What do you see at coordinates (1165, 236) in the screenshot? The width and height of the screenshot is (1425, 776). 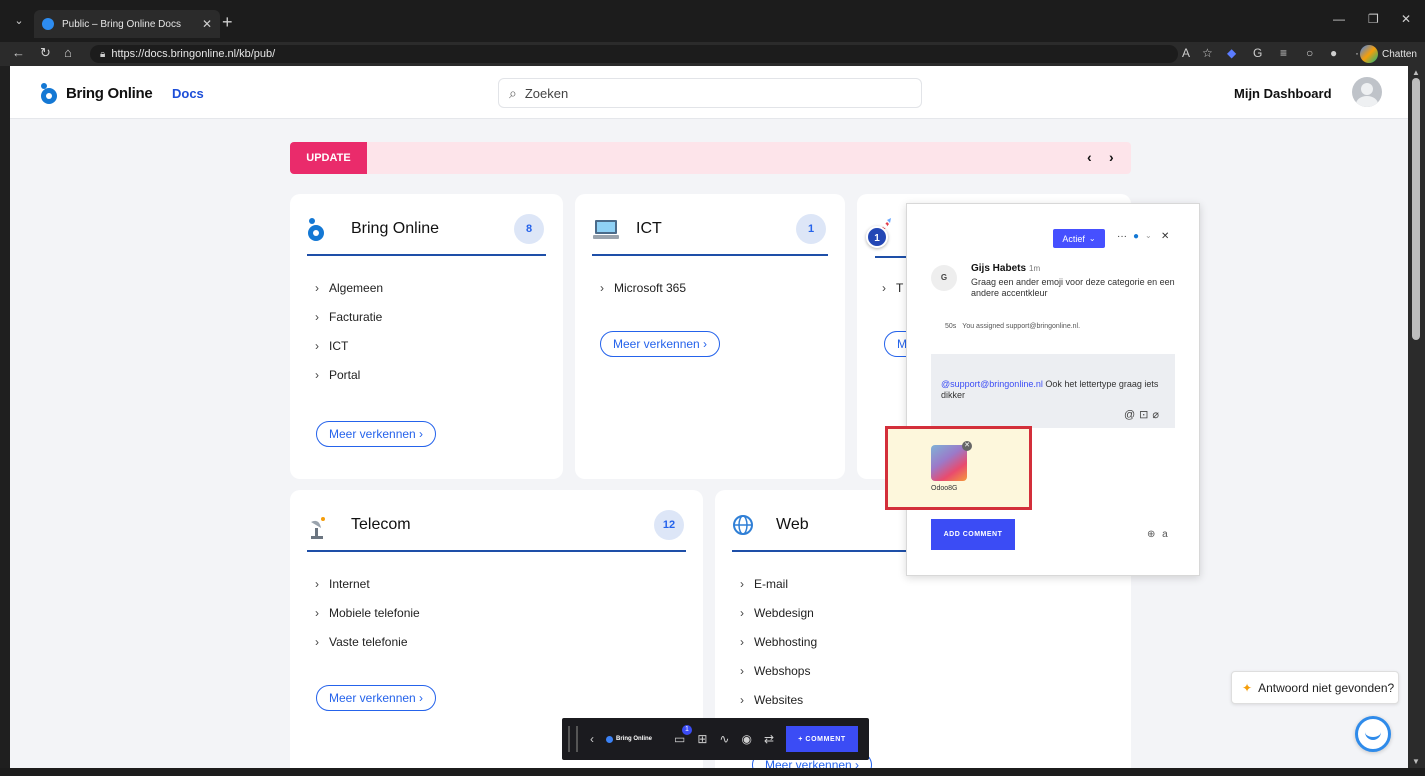 I see `close-popup-icon: ✕` at bounding box center [1165, 236].